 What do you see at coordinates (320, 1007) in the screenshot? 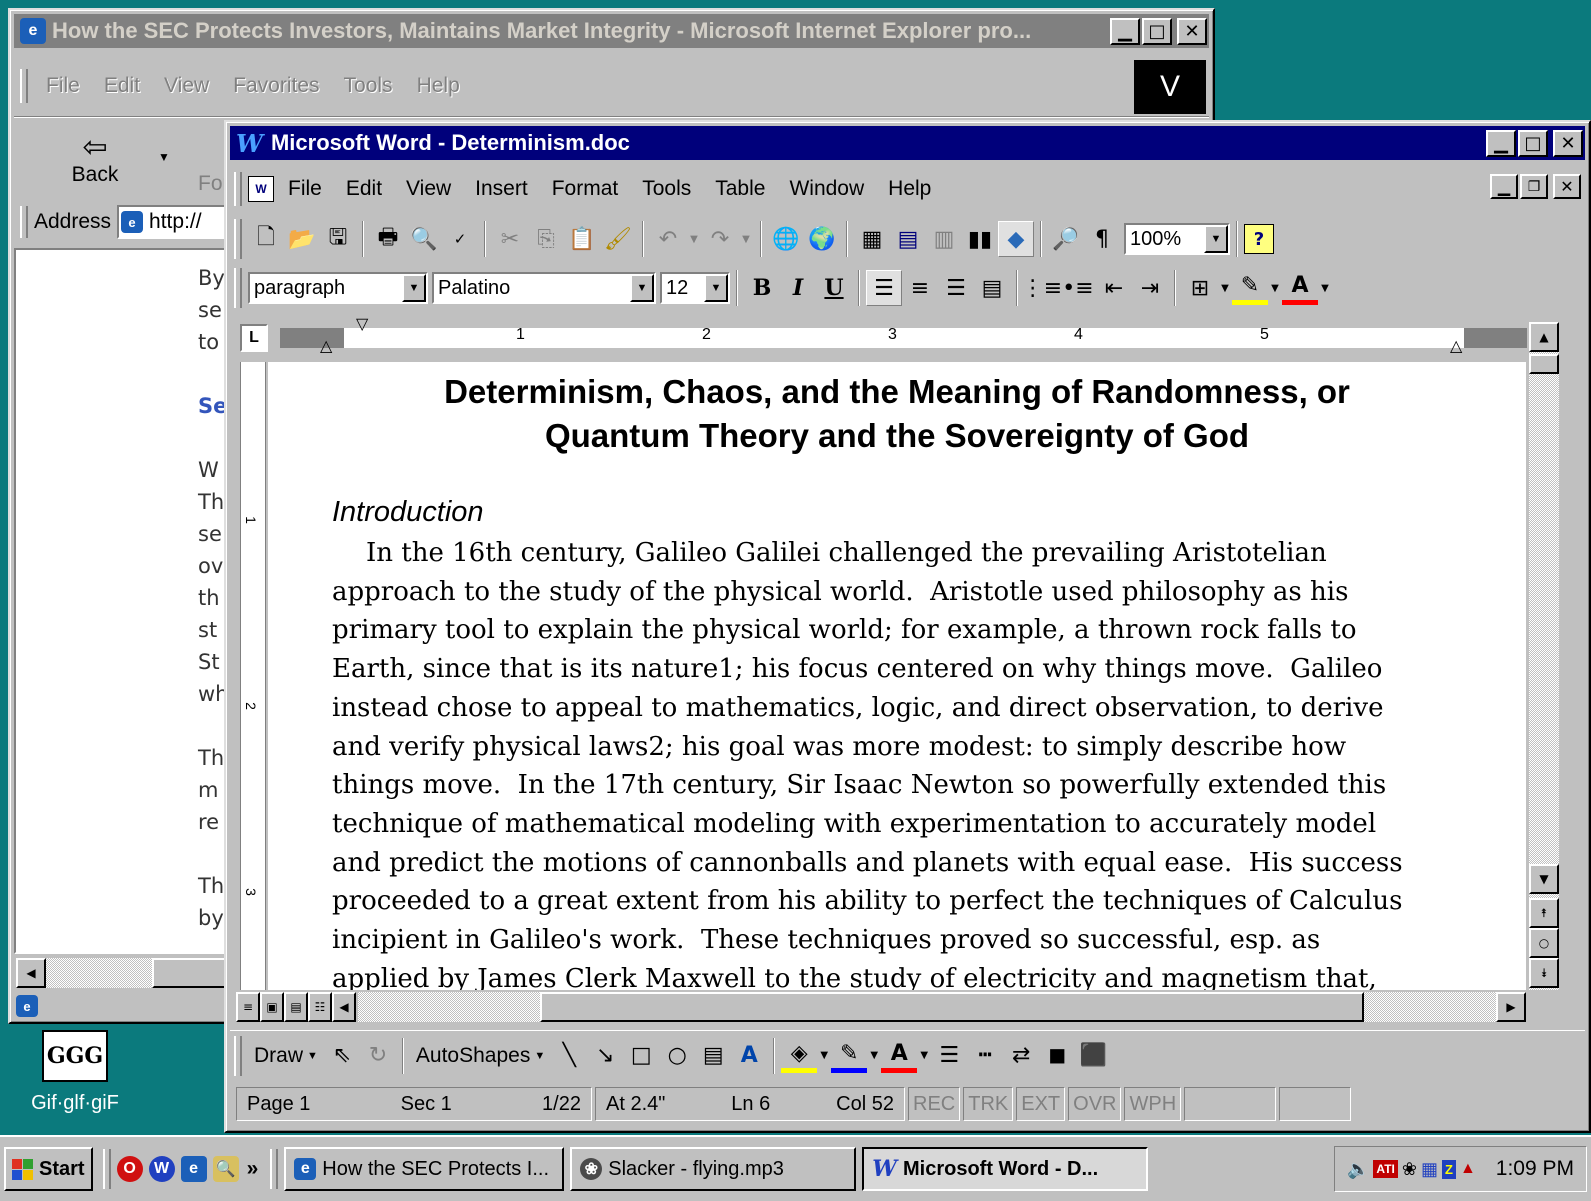
I see `outline-view-button: ☷` at bounding box center [320, 1007].